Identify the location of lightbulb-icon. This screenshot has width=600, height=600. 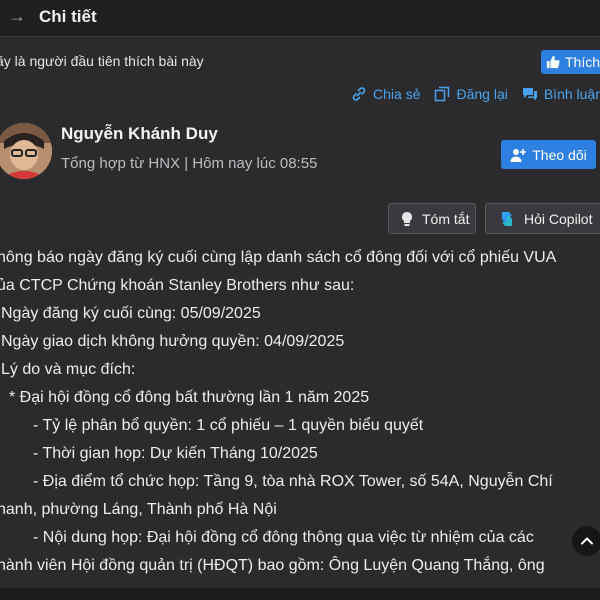
(407, 218).